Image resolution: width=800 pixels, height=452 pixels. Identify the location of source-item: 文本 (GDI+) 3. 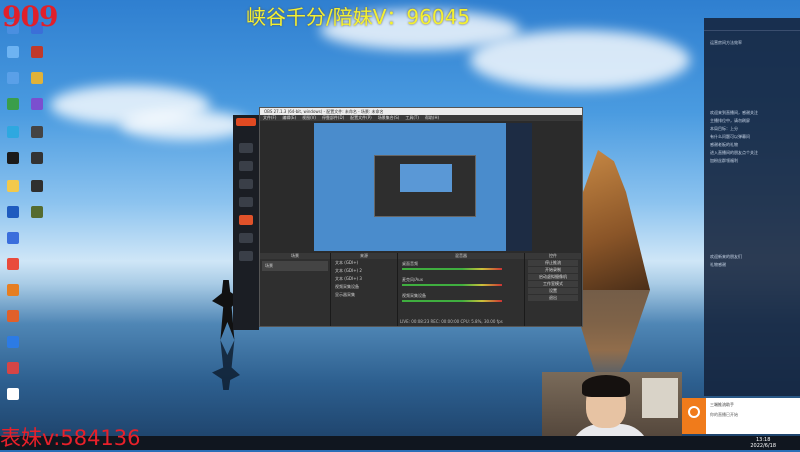
(364, 279).